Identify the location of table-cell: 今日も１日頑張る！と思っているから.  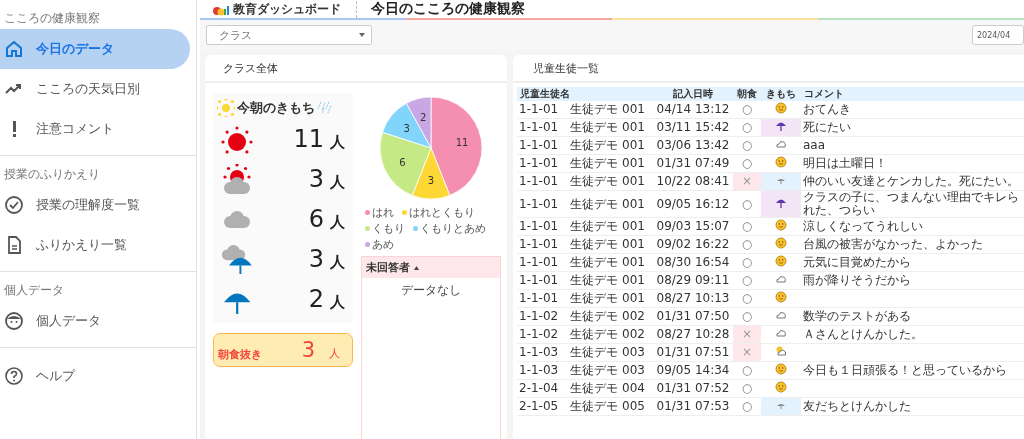
(912, 370).